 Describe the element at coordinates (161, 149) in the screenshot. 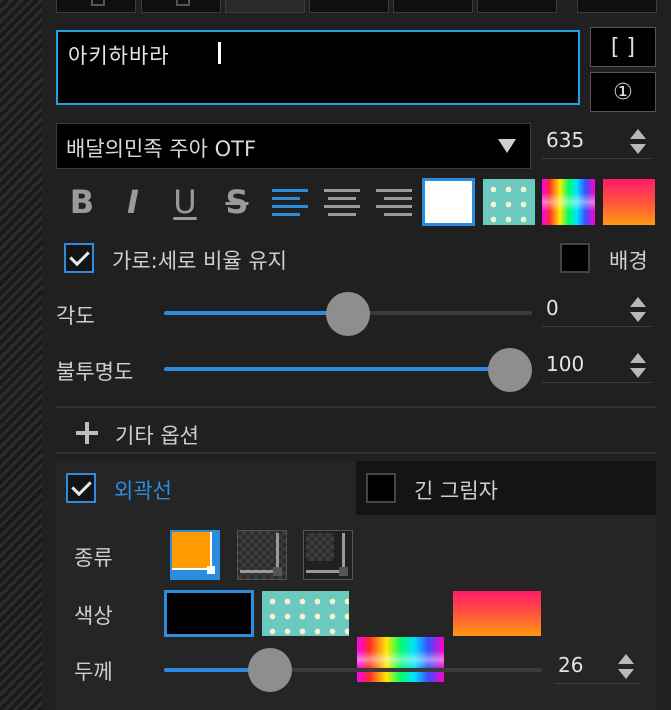

I see `font-select-value: 배달의민족 주아 OTF` at that location.